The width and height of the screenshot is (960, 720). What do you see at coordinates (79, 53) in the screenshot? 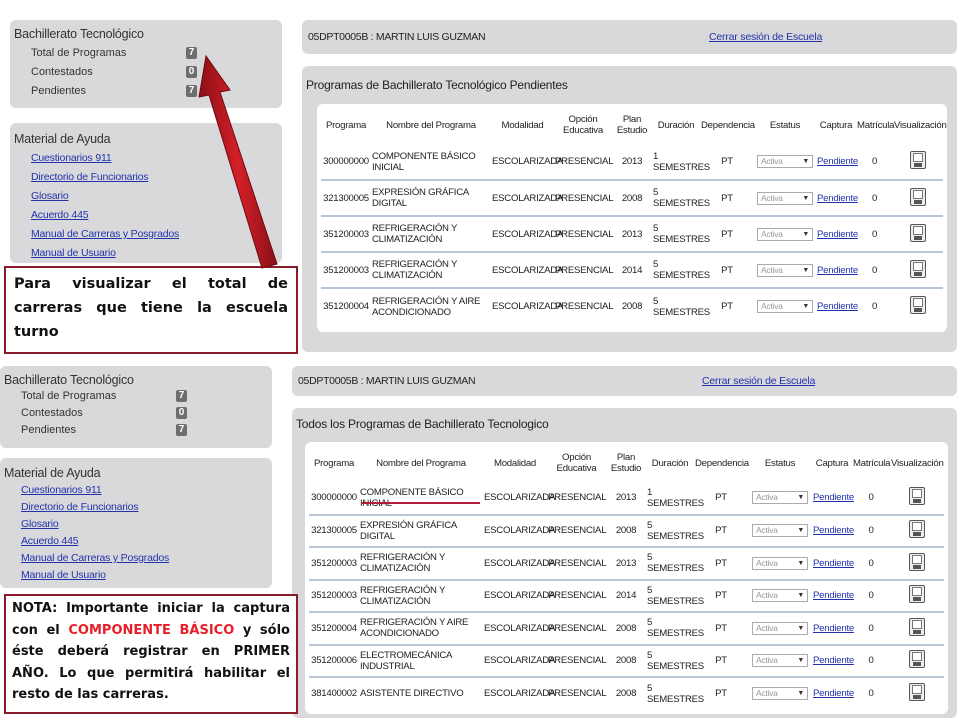
I see `stat-total-label: Total de Programas` at bounding box center [79, 53].